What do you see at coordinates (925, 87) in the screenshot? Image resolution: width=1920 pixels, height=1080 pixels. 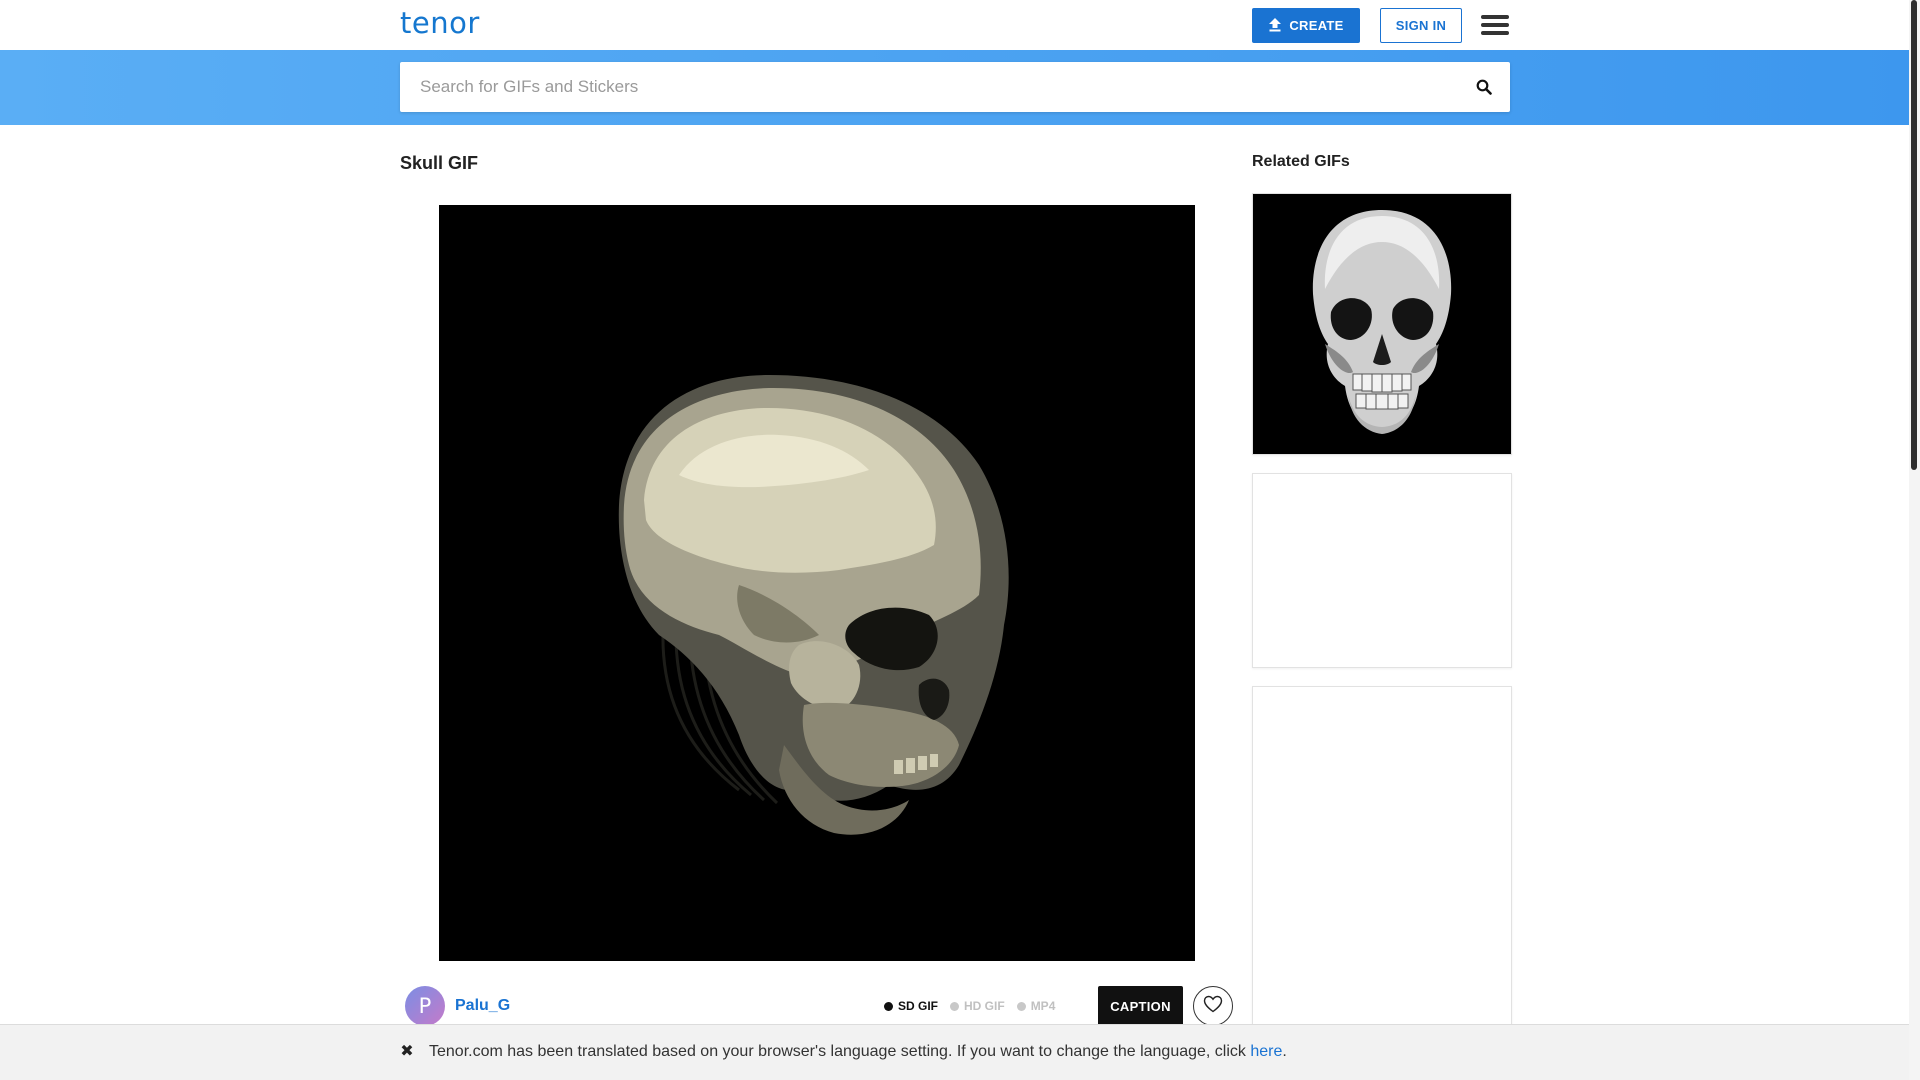 I see `search-input` at bounding box center [925, 87].